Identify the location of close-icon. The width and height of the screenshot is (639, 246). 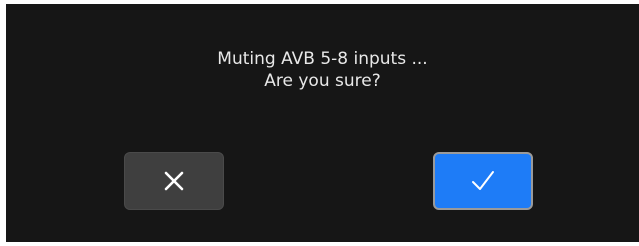
(174, 181).